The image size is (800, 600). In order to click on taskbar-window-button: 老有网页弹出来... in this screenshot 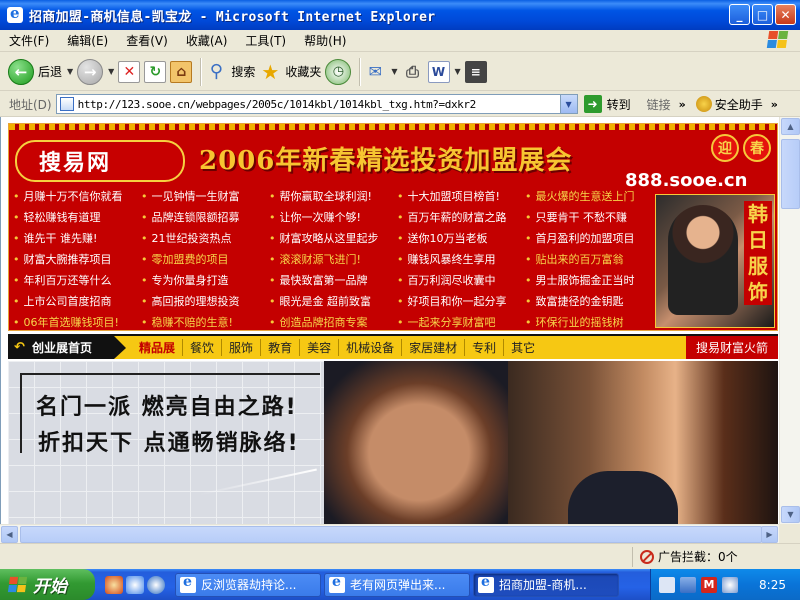, I will do `click(397, 584)`.